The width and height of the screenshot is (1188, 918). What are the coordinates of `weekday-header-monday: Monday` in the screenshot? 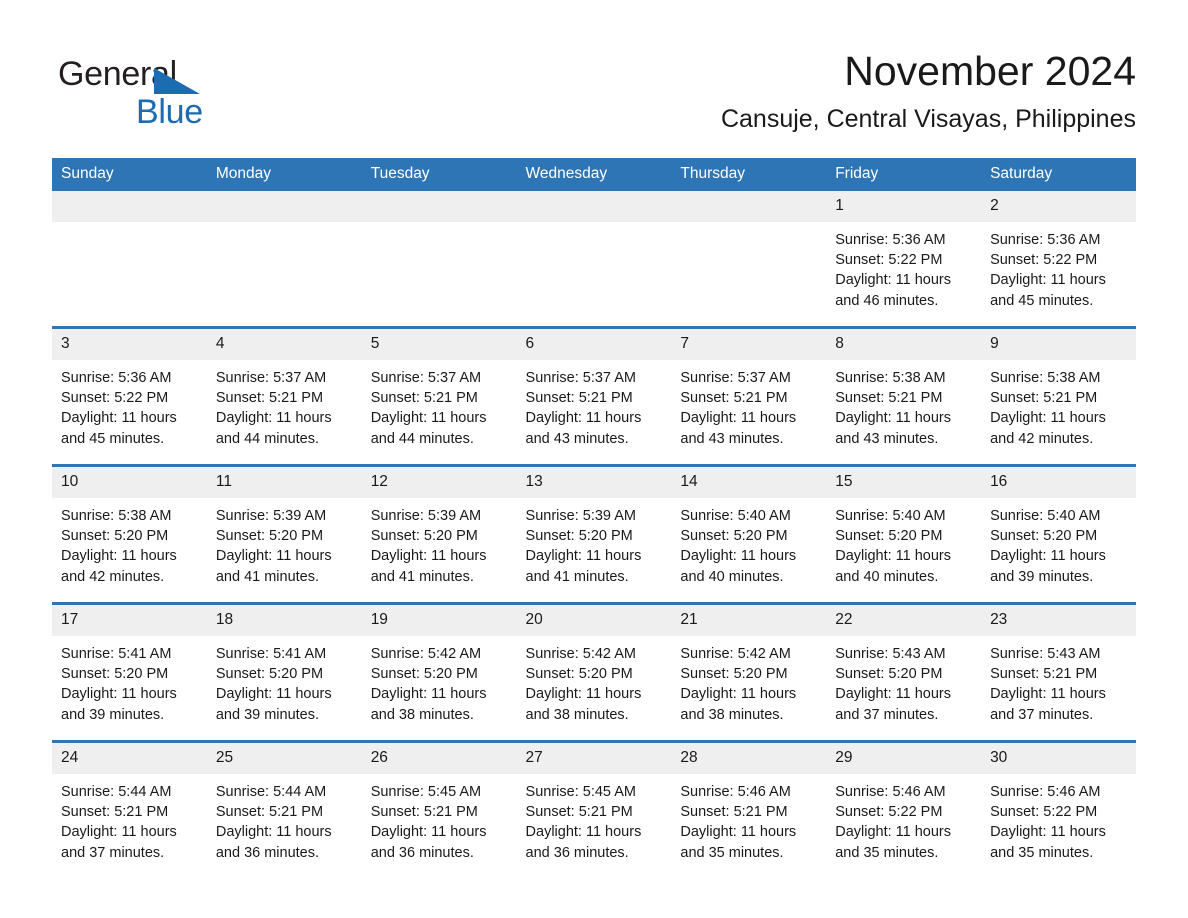 It's located at (284, 174).